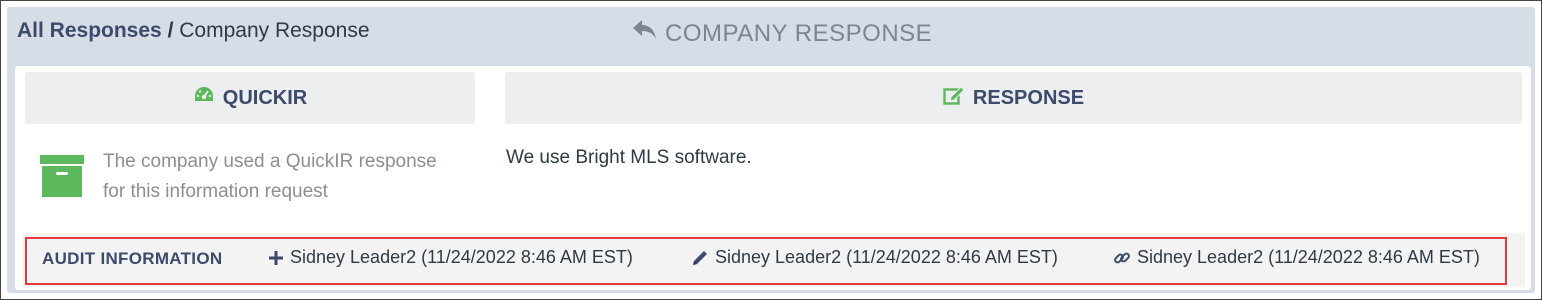 Image resolution: width=1542 pixels, height=300 pixels. Describe the element at coordinates (274, 30) in the screenshot. I see `breadcrumb-current: Company Response` at that location.